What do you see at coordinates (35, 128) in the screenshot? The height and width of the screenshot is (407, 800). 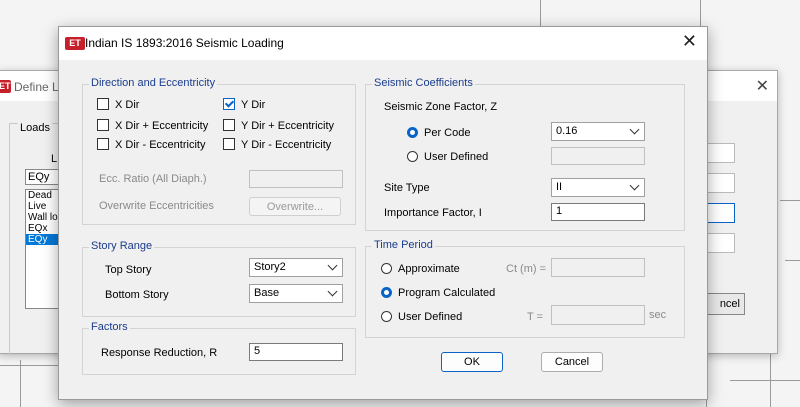 I see `loads-group-label: Loads` at bounding box center [35, 128].